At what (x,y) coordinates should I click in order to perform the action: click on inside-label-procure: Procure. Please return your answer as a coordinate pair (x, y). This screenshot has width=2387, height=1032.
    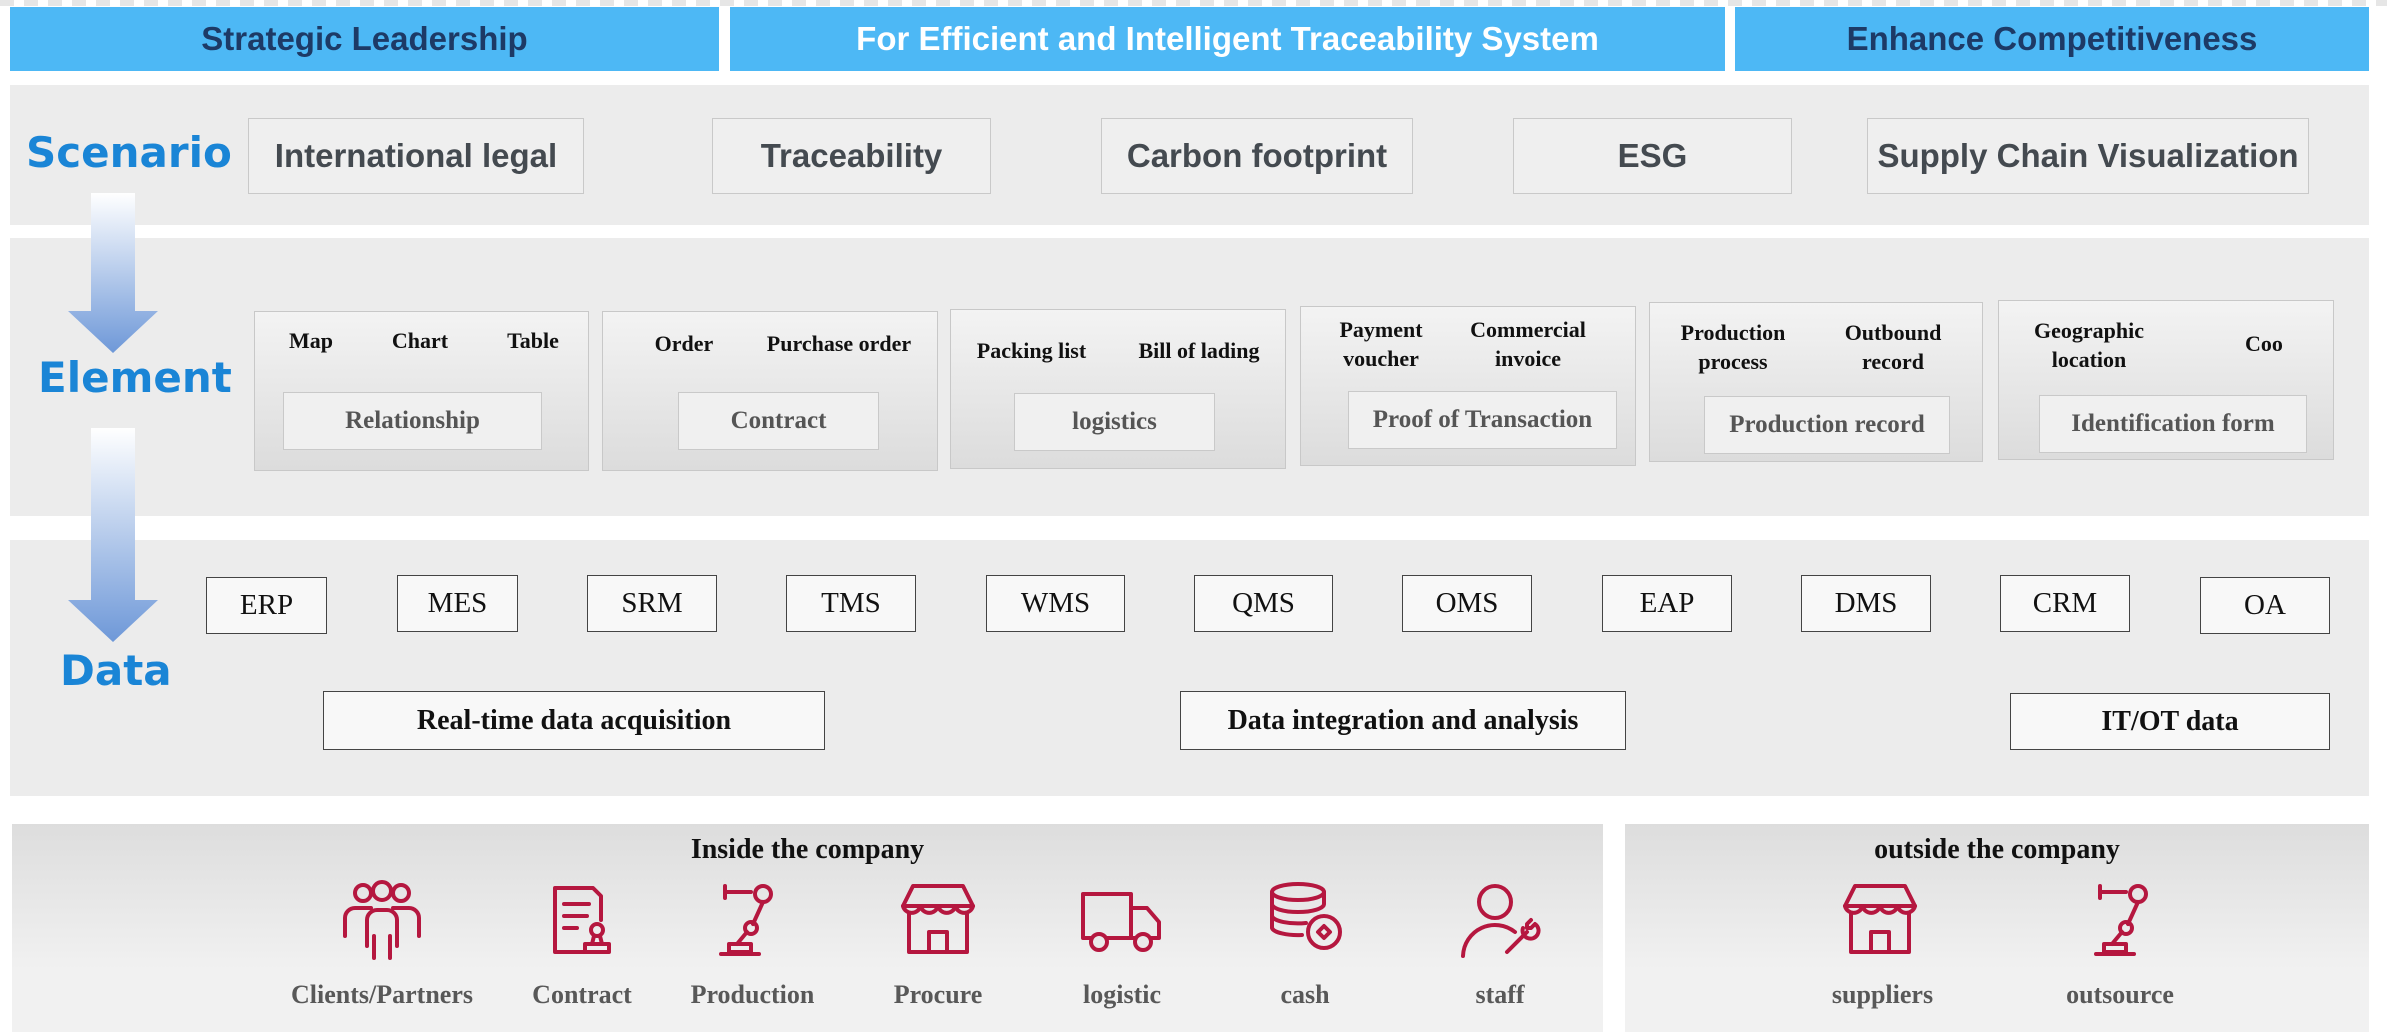
    Looking at the image, I should click on (938, 994).